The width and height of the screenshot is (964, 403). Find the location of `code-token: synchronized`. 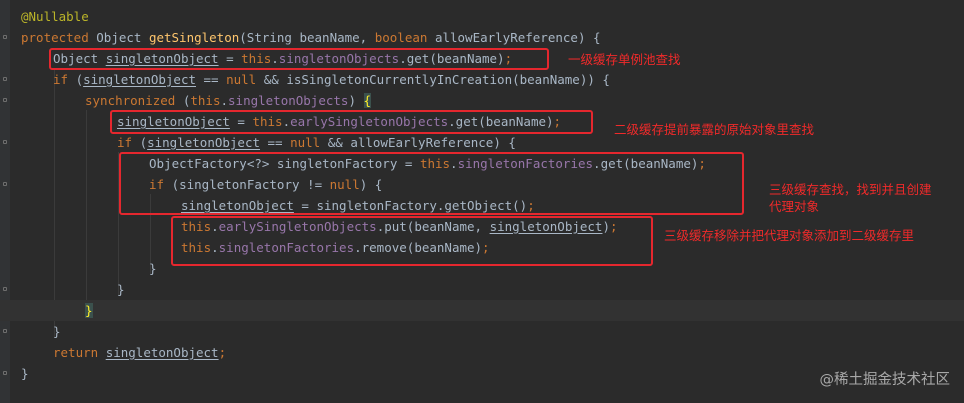

code-token: synchronized is located at coordinates (134, 100).